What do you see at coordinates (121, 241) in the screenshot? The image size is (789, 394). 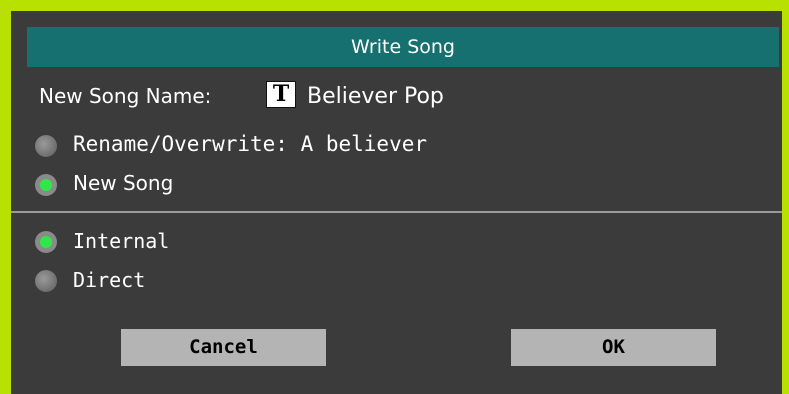 I see `internal-label: Internal` at bounding box center [121, 241].